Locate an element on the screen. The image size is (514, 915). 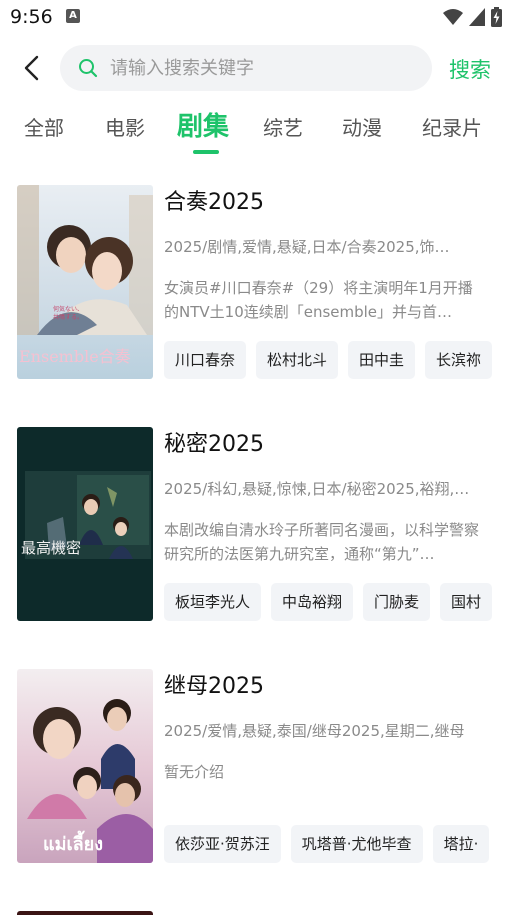
tab-all: 全部 is located at coordinates (44, 126).